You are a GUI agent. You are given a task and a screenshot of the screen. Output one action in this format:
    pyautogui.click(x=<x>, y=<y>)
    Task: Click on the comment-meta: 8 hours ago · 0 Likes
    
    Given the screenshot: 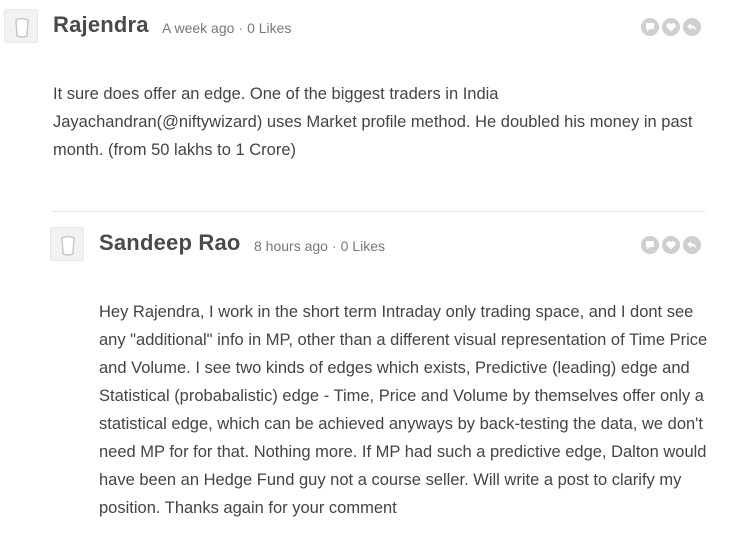 What is the action you would take?
    pyautogui.click(x=319, y=246)
    